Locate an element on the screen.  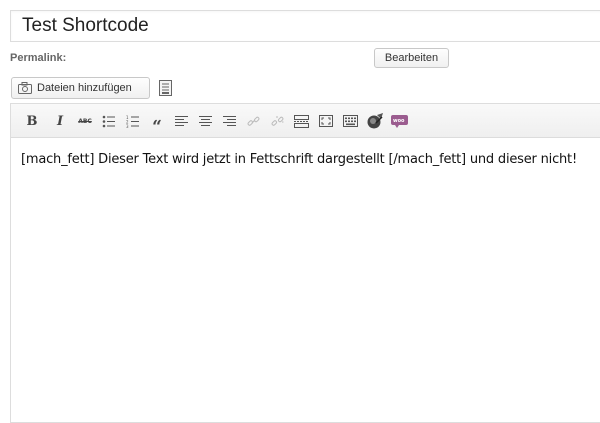
add-media-button: Dateien hinzufügen is located at coordinates (80, 88).